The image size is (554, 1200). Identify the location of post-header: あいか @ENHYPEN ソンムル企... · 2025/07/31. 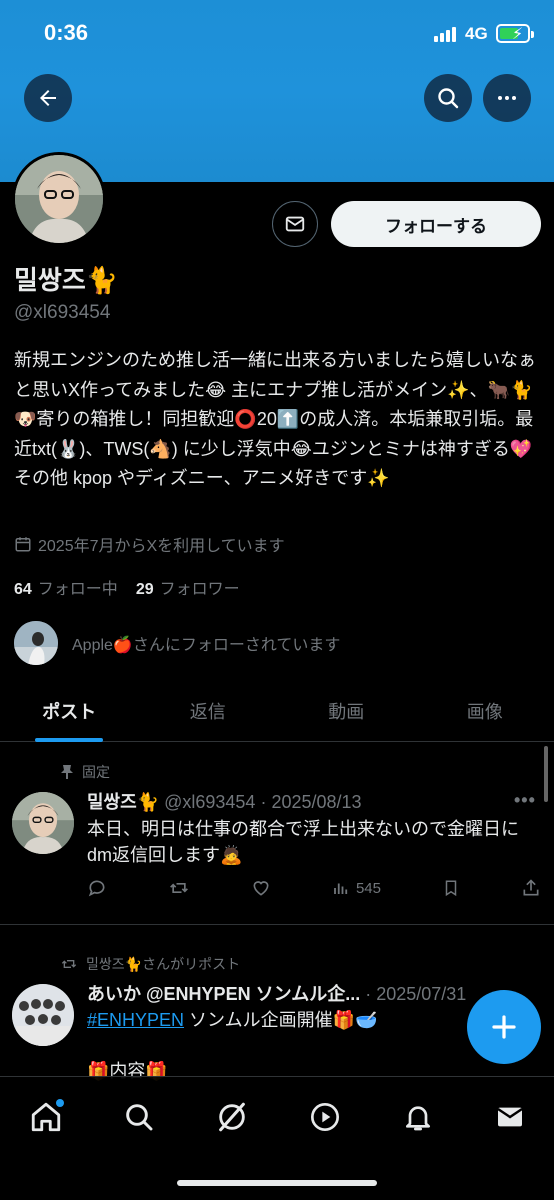
(297, 993).